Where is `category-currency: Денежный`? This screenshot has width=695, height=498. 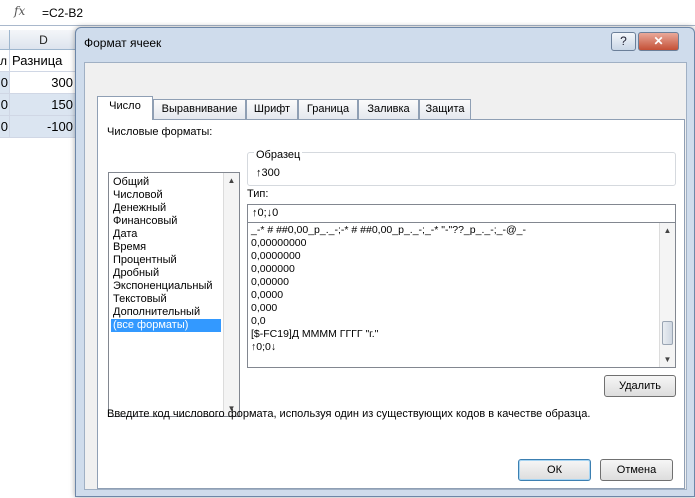
category-currency: Денежный is located at coordinates (166, 208).